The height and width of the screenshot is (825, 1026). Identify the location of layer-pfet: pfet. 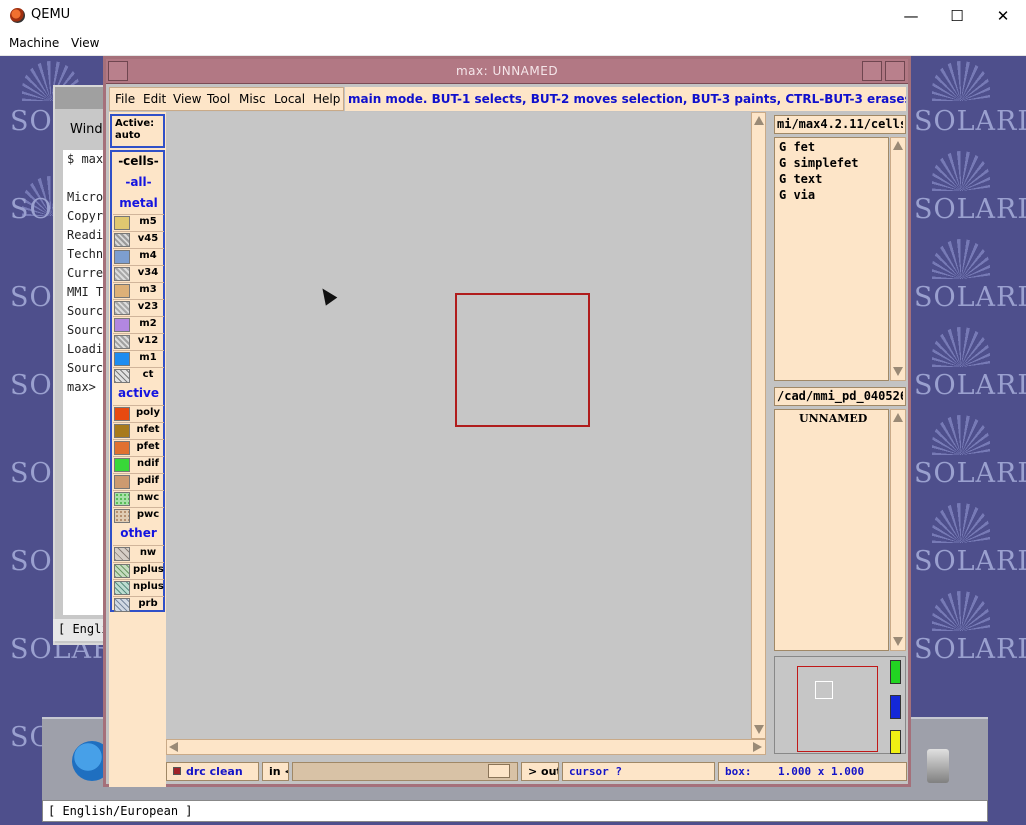
(138, 447).